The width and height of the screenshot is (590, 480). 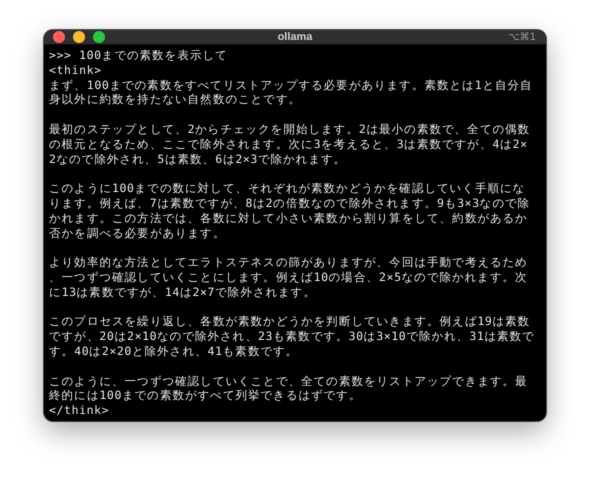 What do you see at coordinates (197, 159) in the screenshot?
I see `terminal-line: 2なので除外され、5は素数、6は2×3で除かれます。` at bounding box center [197, 159].